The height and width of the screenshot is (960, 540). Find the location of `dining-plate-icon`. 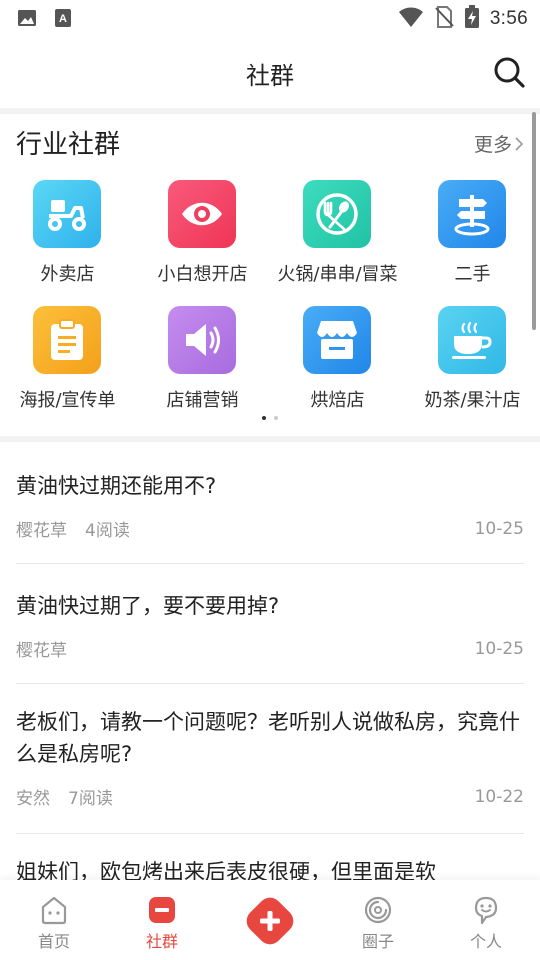

dining-plate-icon is located at coordinates (337, 214).